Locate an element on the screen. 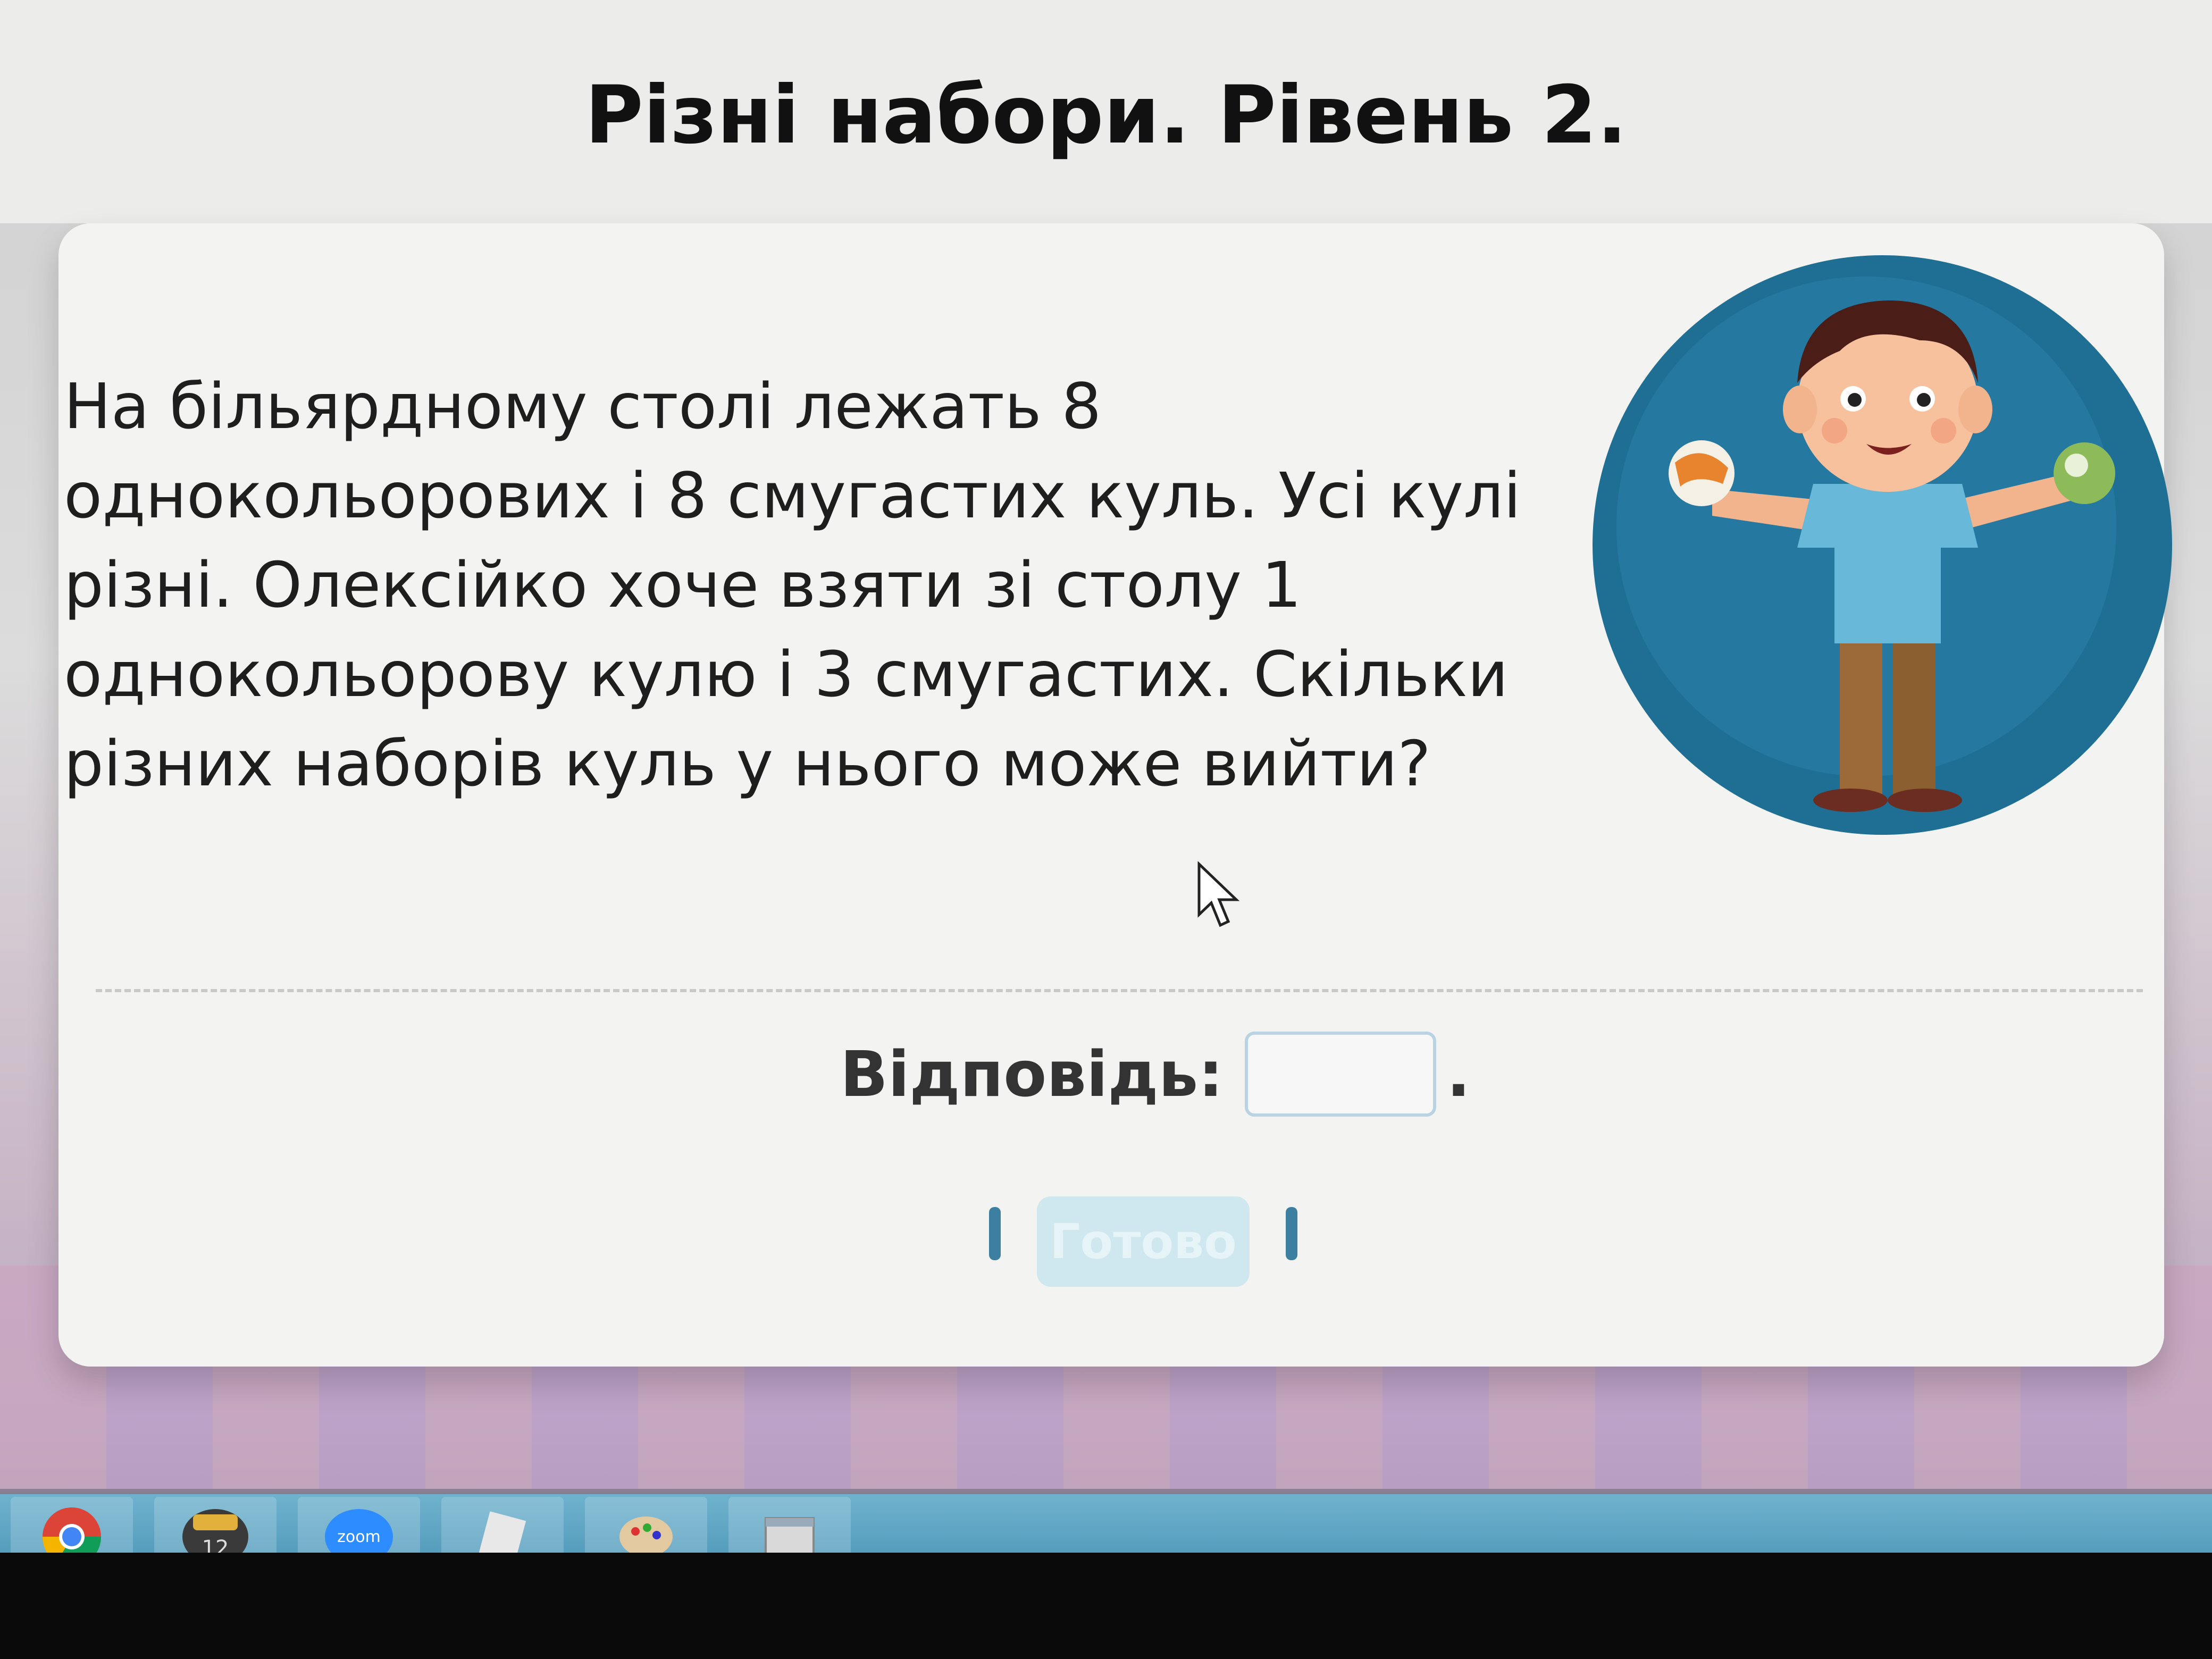 The image size is (2212, 1659). problem-line: різних наборів куль у нього може вийти? is located at coordinates (747, 763).